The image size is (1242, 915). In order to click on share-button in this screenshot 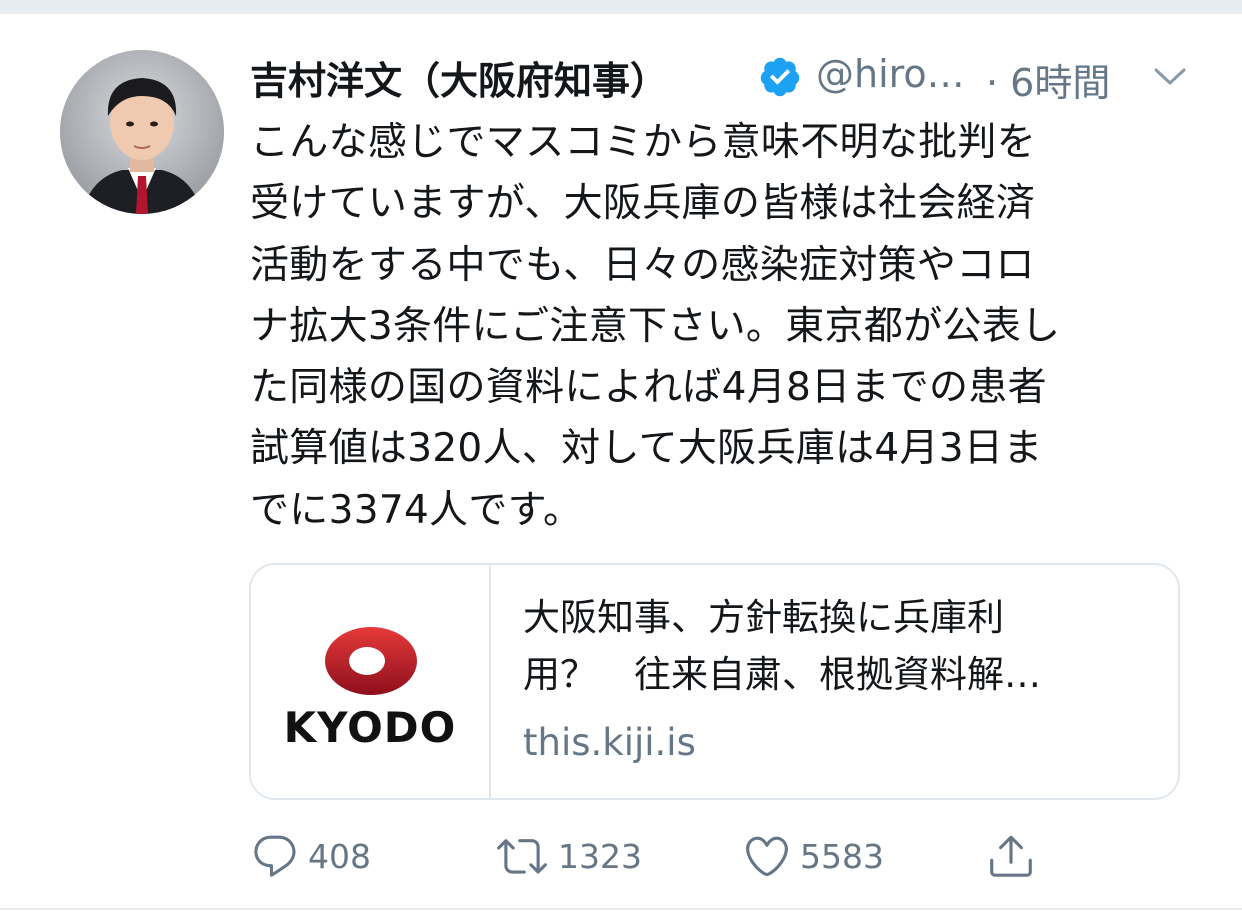, I will do `click(1011, 856)`.